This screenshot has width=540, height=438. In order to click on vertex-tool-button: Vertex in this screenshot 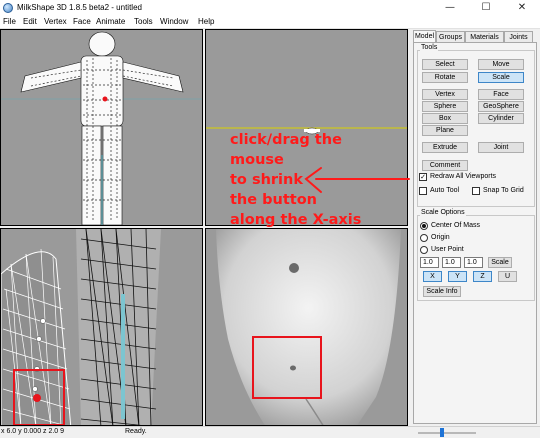, I will do `click(445, 94)`.